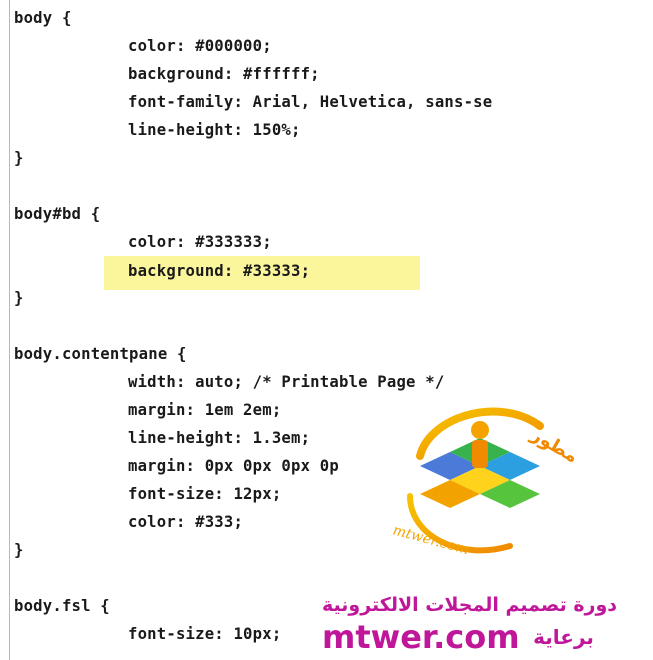 The width and height of the screenshot is (653, 660). What do you see at coordinates (57, 214) in the screenshot?
I see `code-line-selector: body#bd {` at bounding box center [57, 214].